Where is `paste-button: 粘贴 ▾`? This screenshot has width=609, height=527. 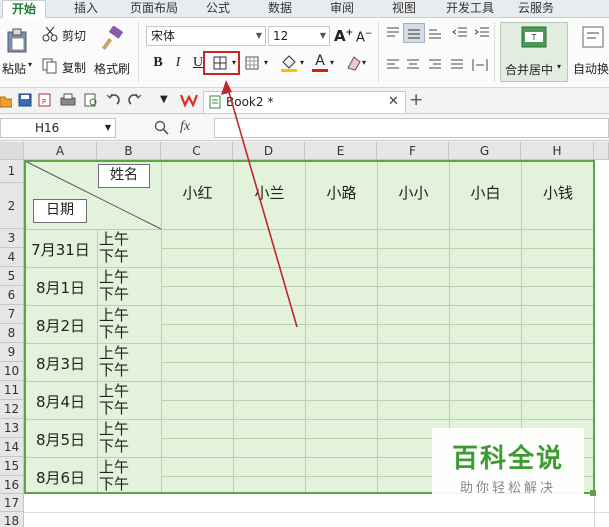 paste-button: 粘贴 ▾ is located at coordinates (19, 51).